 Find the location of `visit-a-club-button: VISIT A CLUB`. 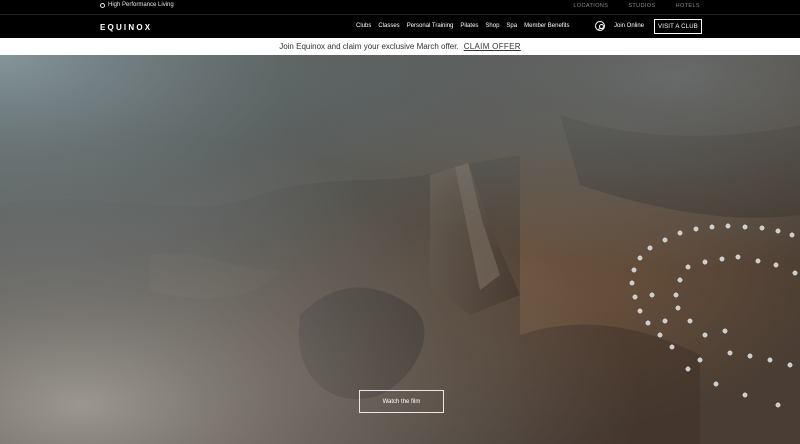

visit-a-club-button: VISIT A CLUB is located at coordinates (678, 26).